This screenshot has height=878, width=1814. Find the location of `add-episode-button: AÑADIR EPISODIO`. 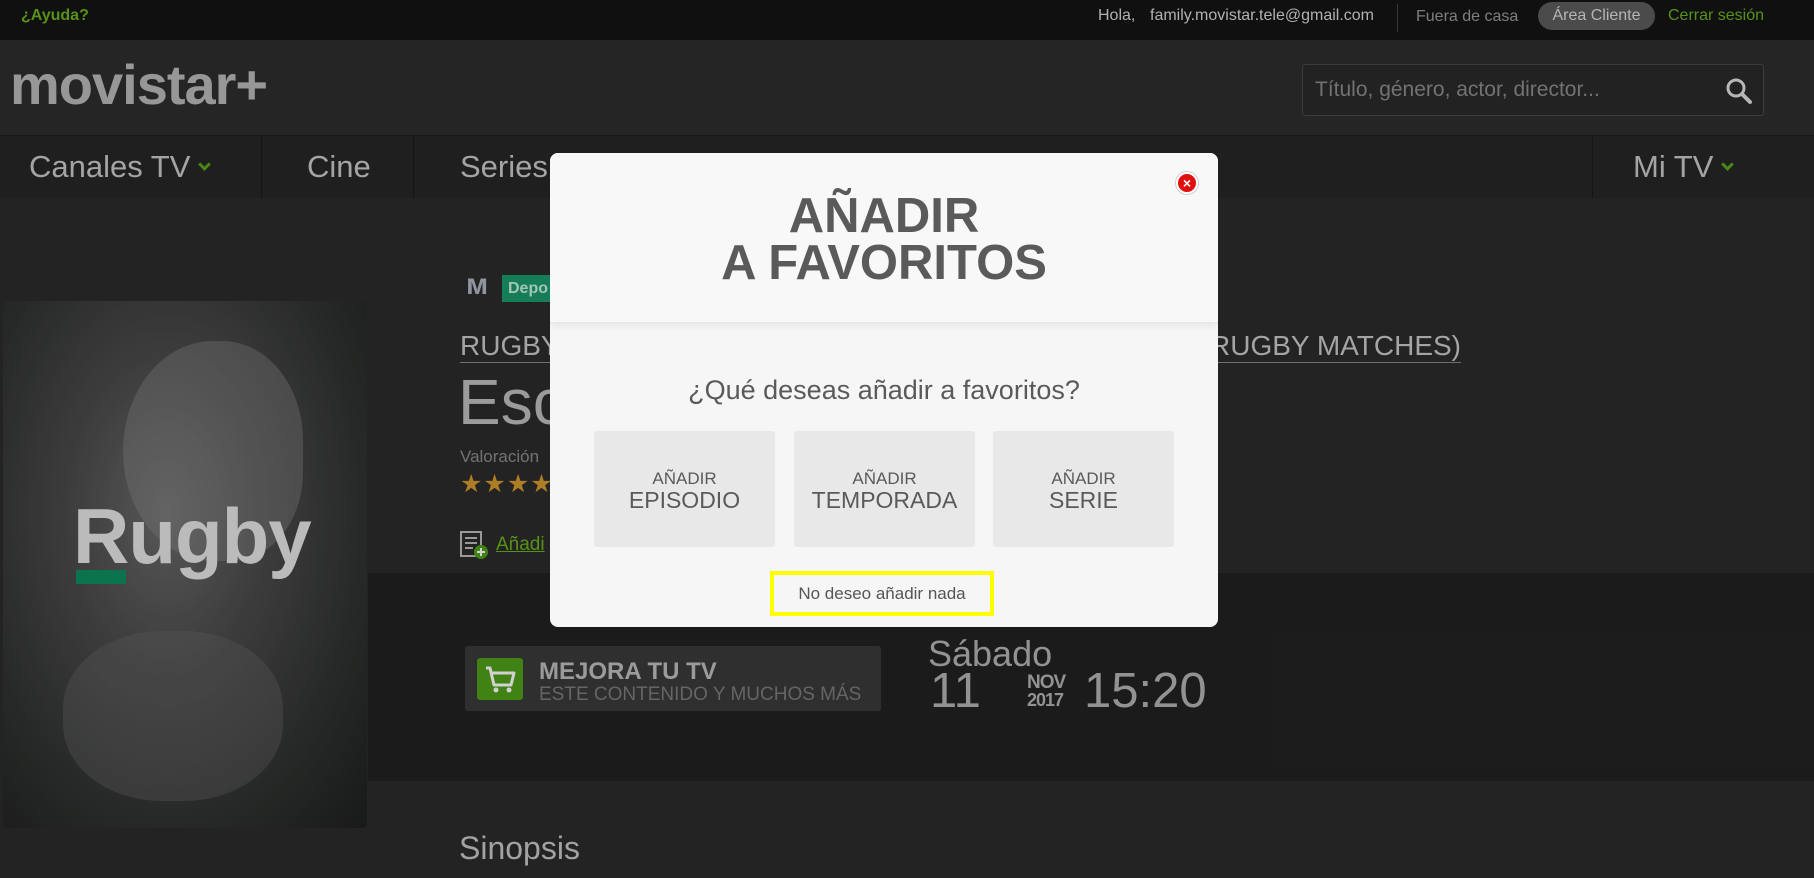

add-episode-button: AÑADIR EPISODIO is located at coordinates (684, 489).